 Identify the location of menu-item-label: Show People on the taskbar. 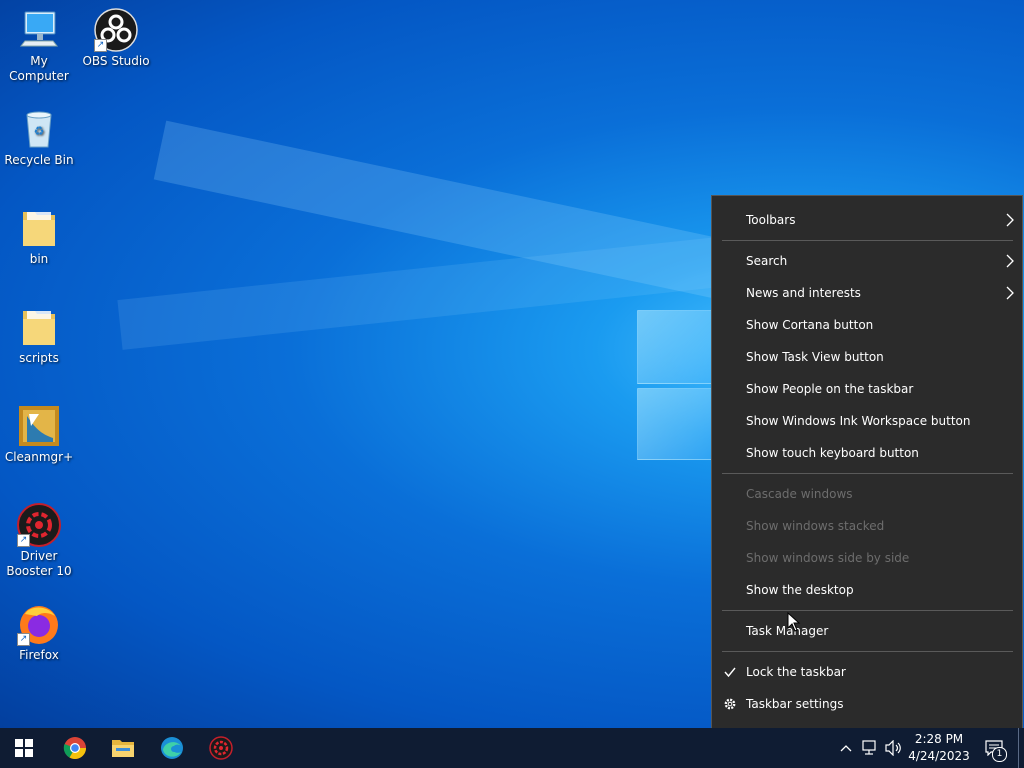
(830, 389).